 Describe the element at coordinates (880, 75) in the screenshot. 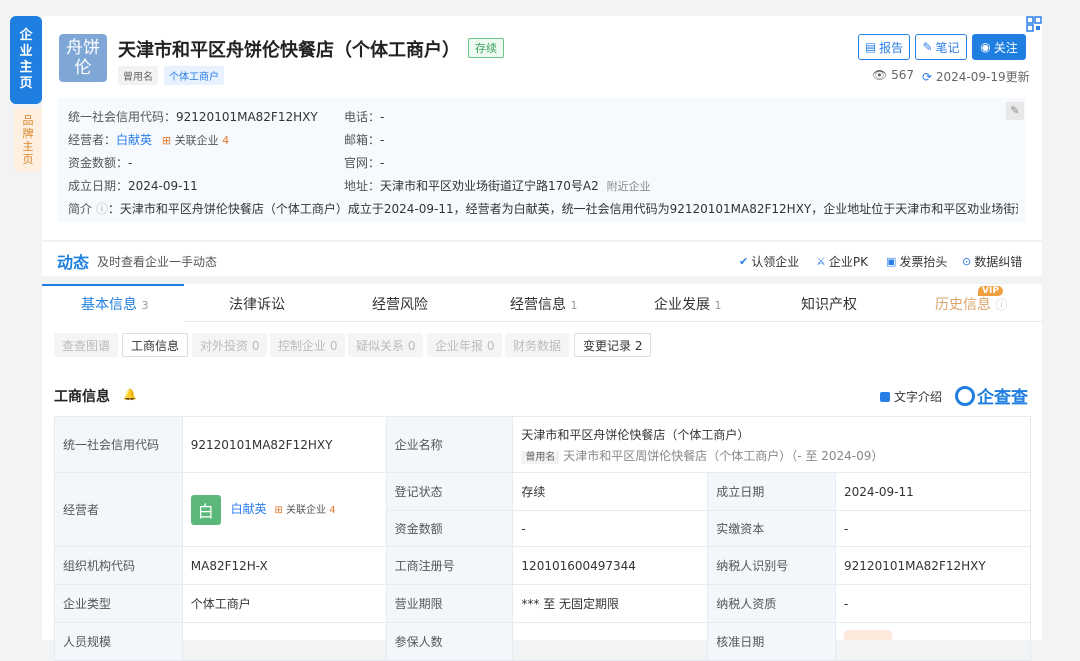

I see `eye-icon: 👁` at that location.